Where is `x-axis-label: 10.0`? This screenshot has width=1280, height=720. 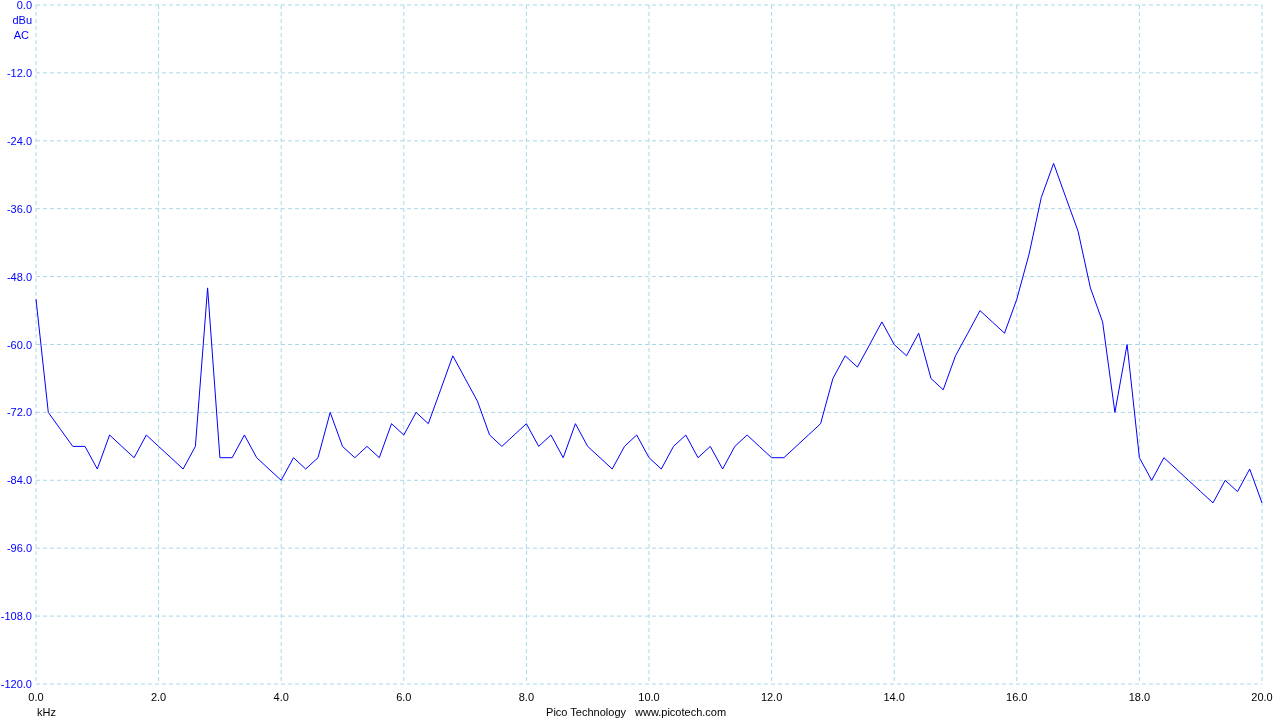 x-axis-label: 10.0 is located at coordinates (649, 697).